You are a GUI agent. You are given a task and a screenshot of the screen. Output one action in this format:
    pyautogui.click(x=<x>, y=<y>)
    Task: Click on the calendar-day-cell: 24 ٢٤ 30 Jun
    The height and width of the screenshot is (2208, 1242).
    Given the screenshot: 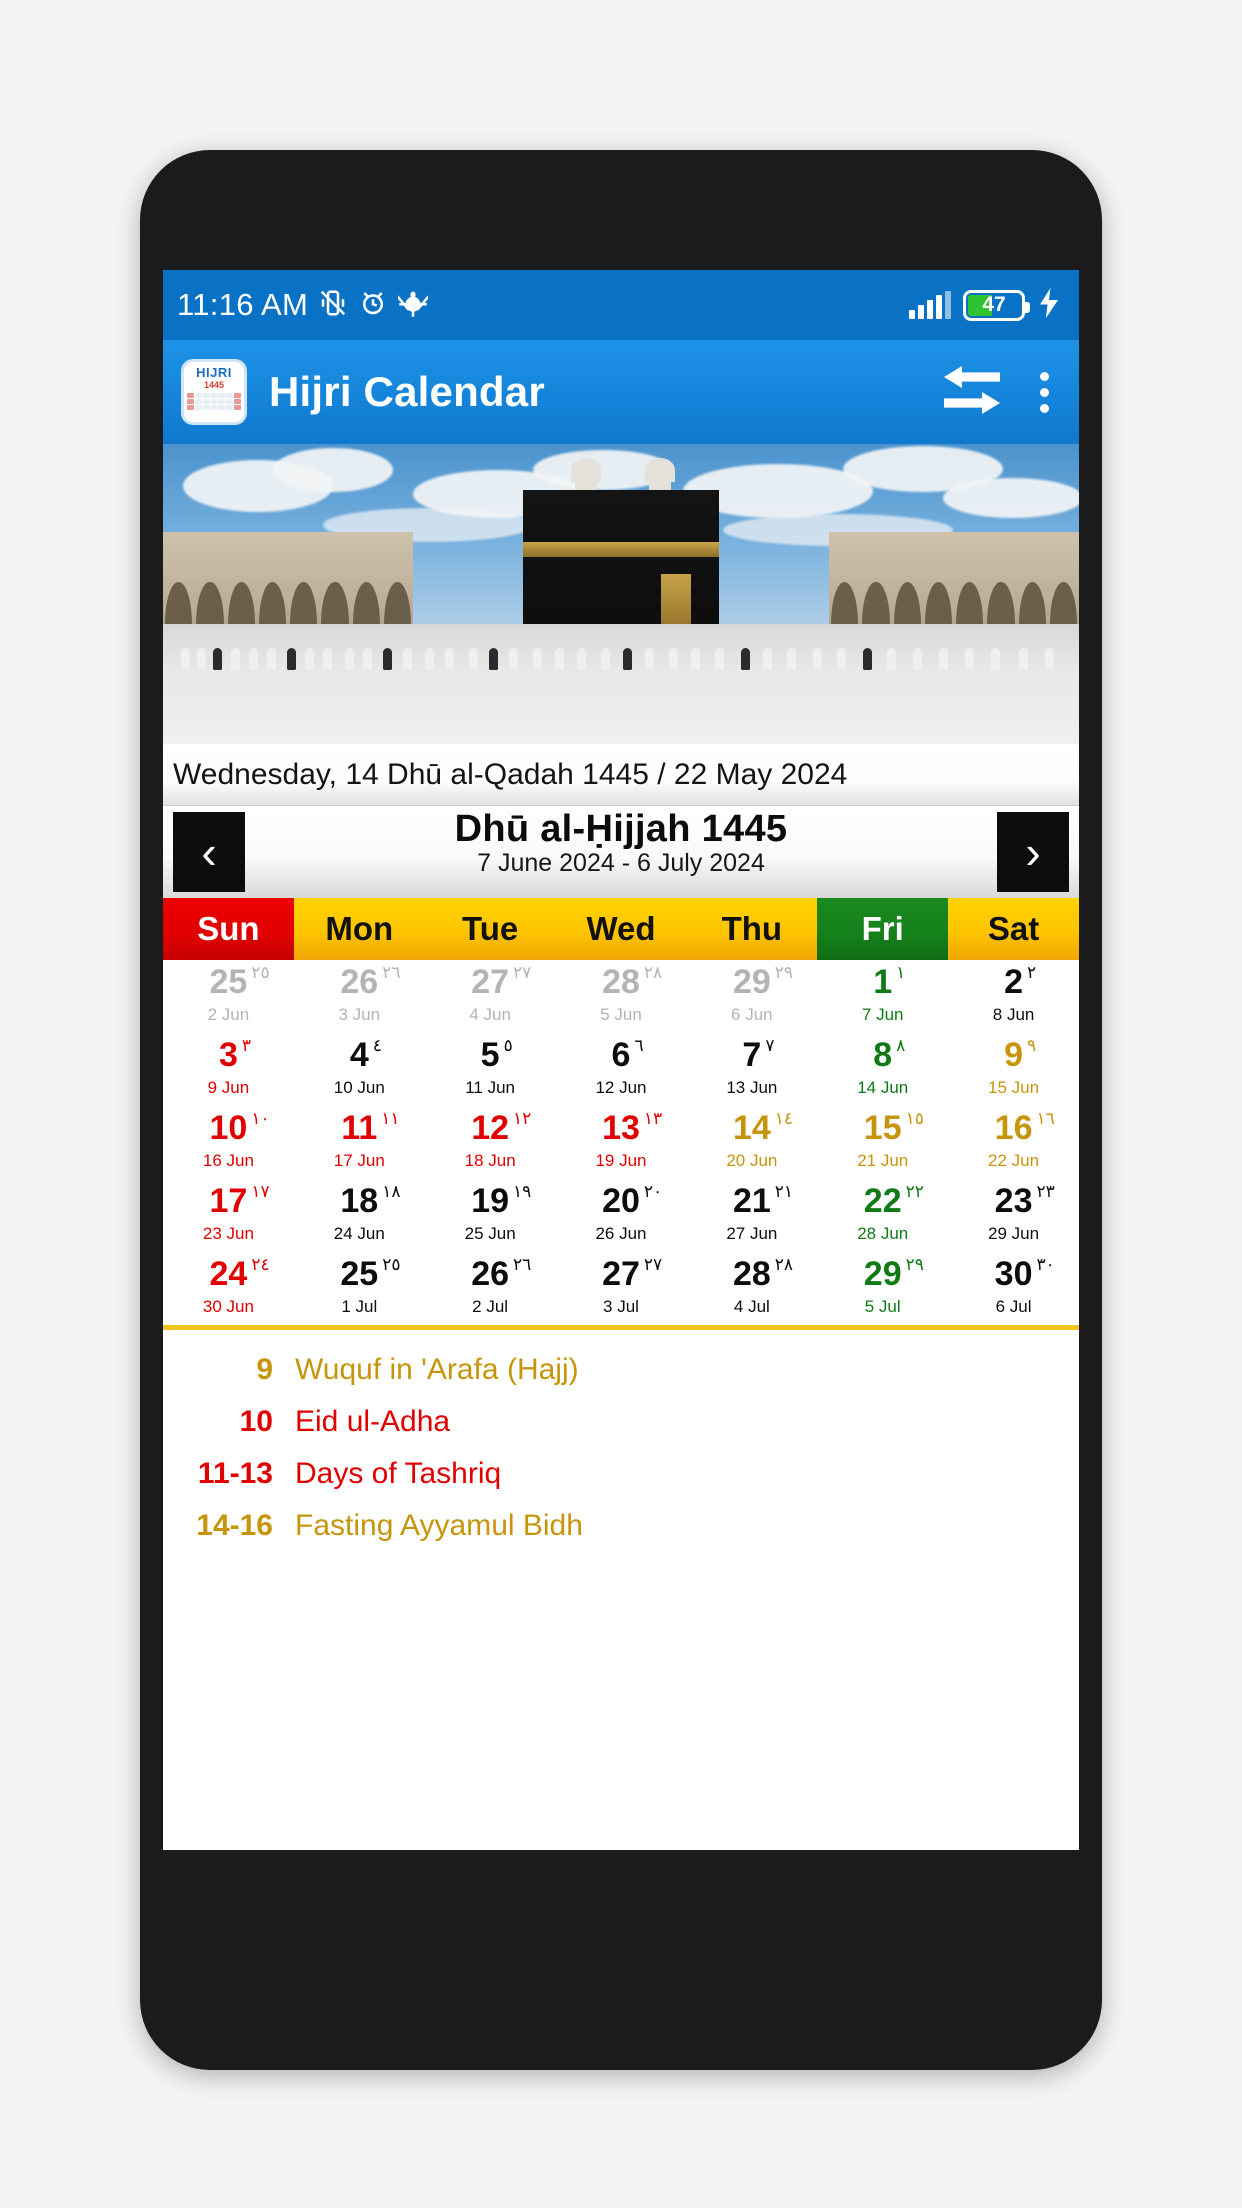 What is the action you would take?
    pyautogui.click(x=228, y=1288)
    